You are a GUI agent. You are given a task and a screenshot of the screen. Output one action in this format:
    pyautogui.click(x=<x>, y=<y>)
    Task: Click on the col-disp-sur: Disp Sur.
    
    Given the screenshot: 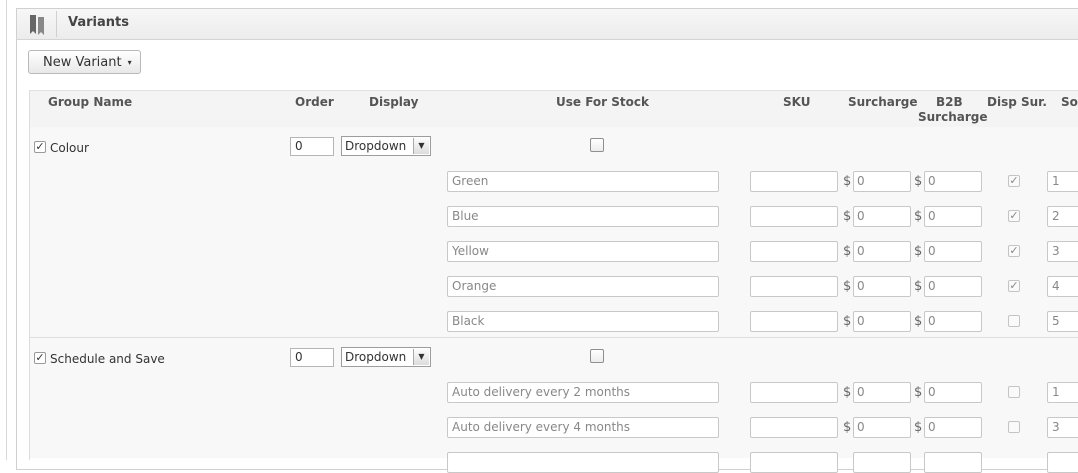 What is the action you would take?
    pyautogui.click(x=1017, y=102)
    